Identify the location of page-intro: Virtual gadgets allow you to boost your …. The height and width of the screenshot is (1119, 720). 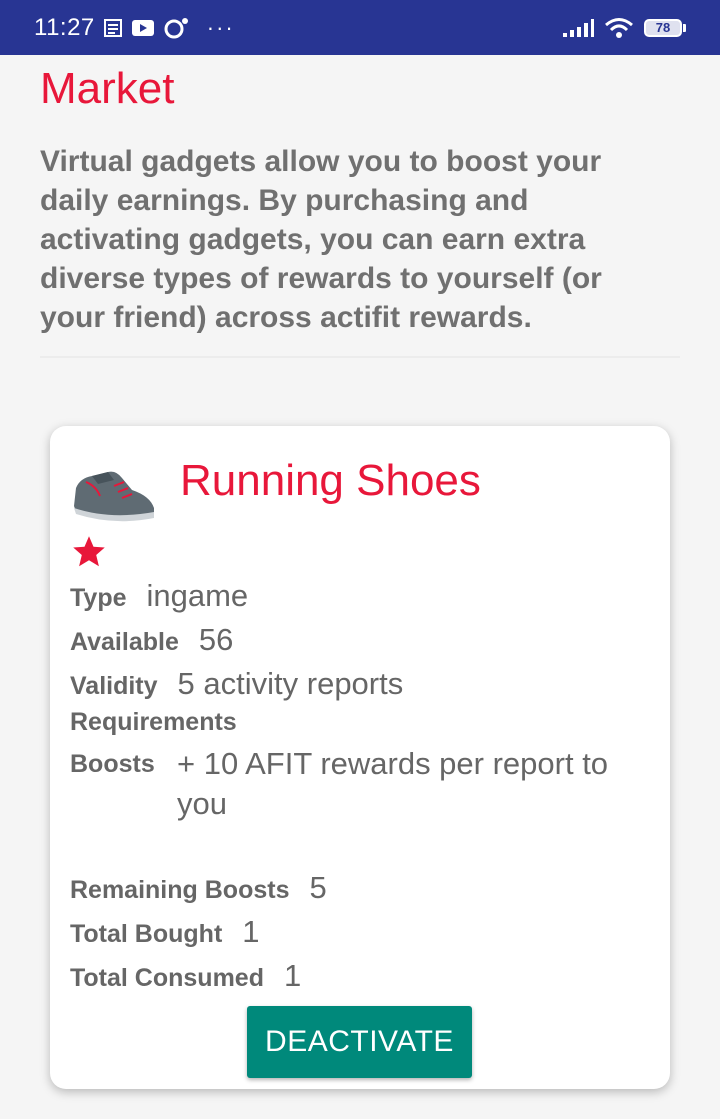
(321, 239).